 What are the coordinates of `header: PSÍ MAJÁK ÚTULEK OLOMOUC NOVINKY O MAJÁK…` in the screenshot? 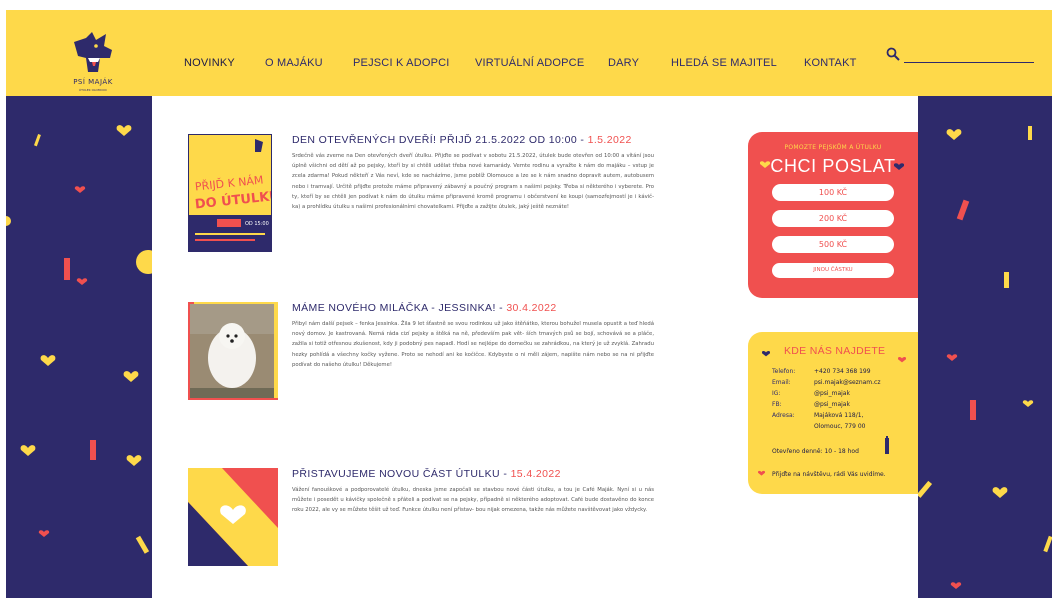 It's located at (529, 53).